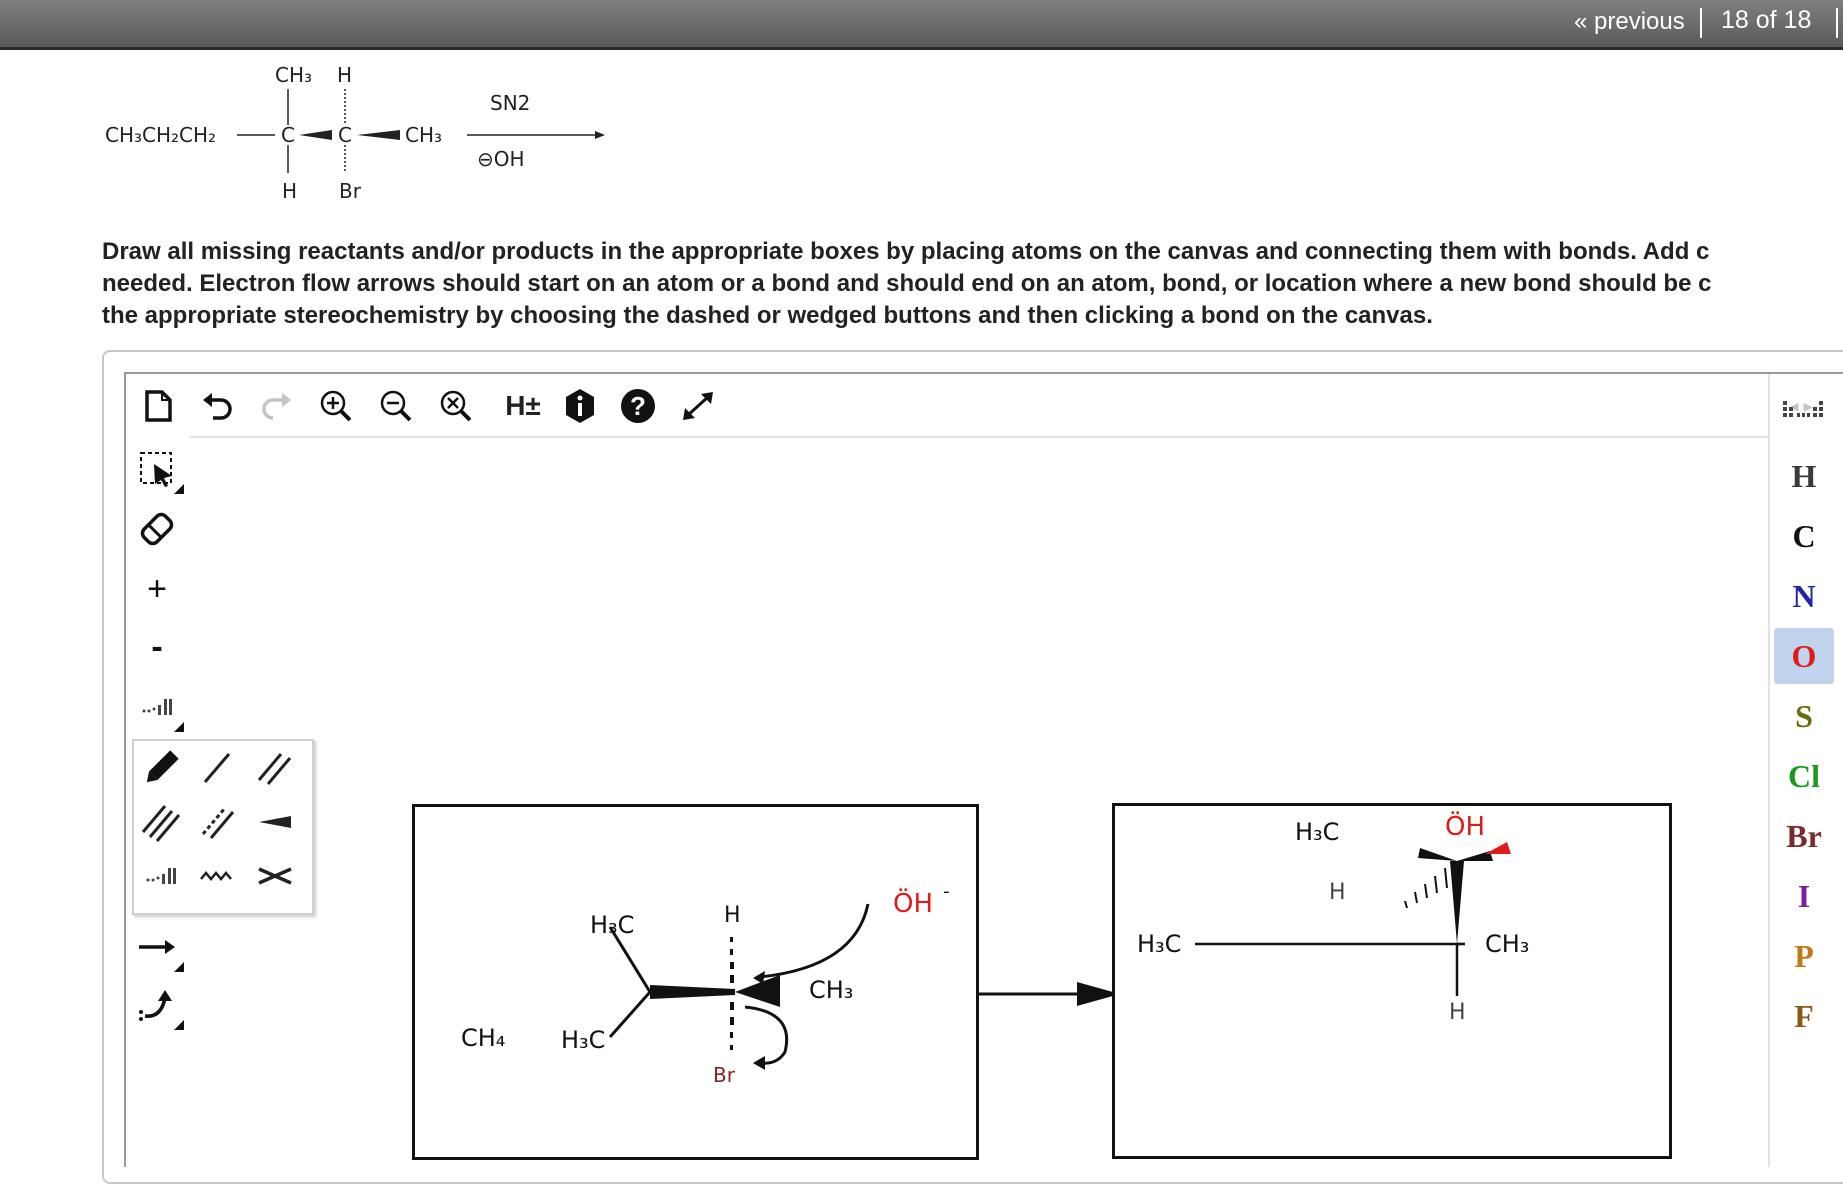 The image size is (1843, 1184). I want to click on element-o-button: O, so click(1804, 656).